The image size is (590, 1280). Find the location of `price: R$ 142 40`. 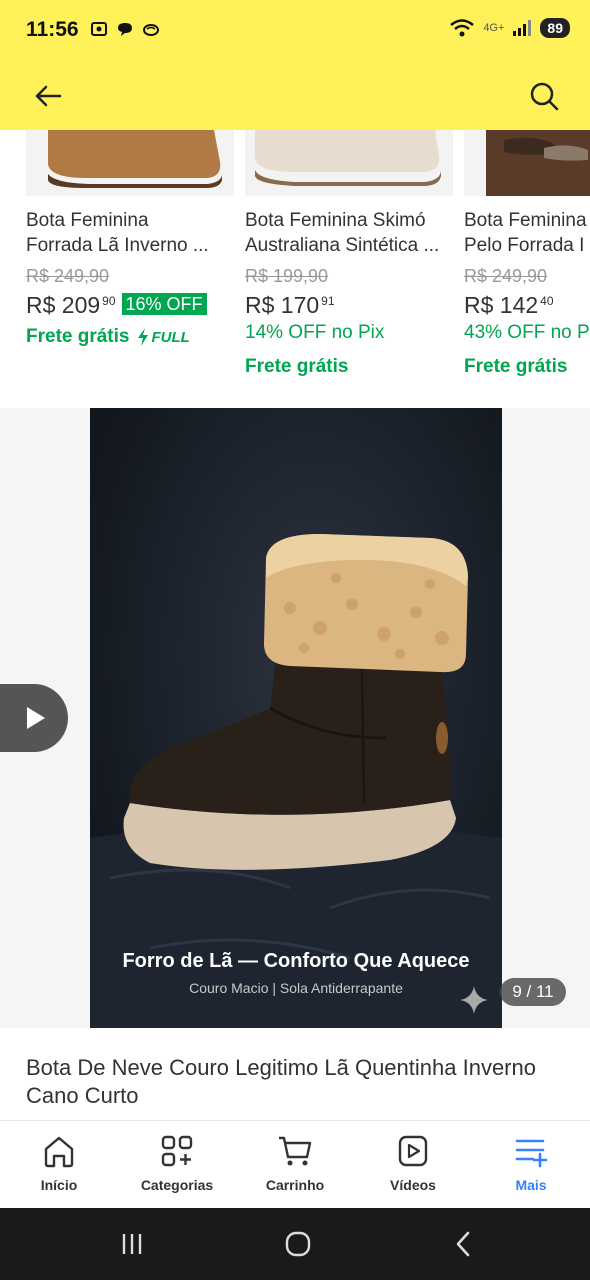

price: R$ 142 40 is located at coordinates (509, 305).